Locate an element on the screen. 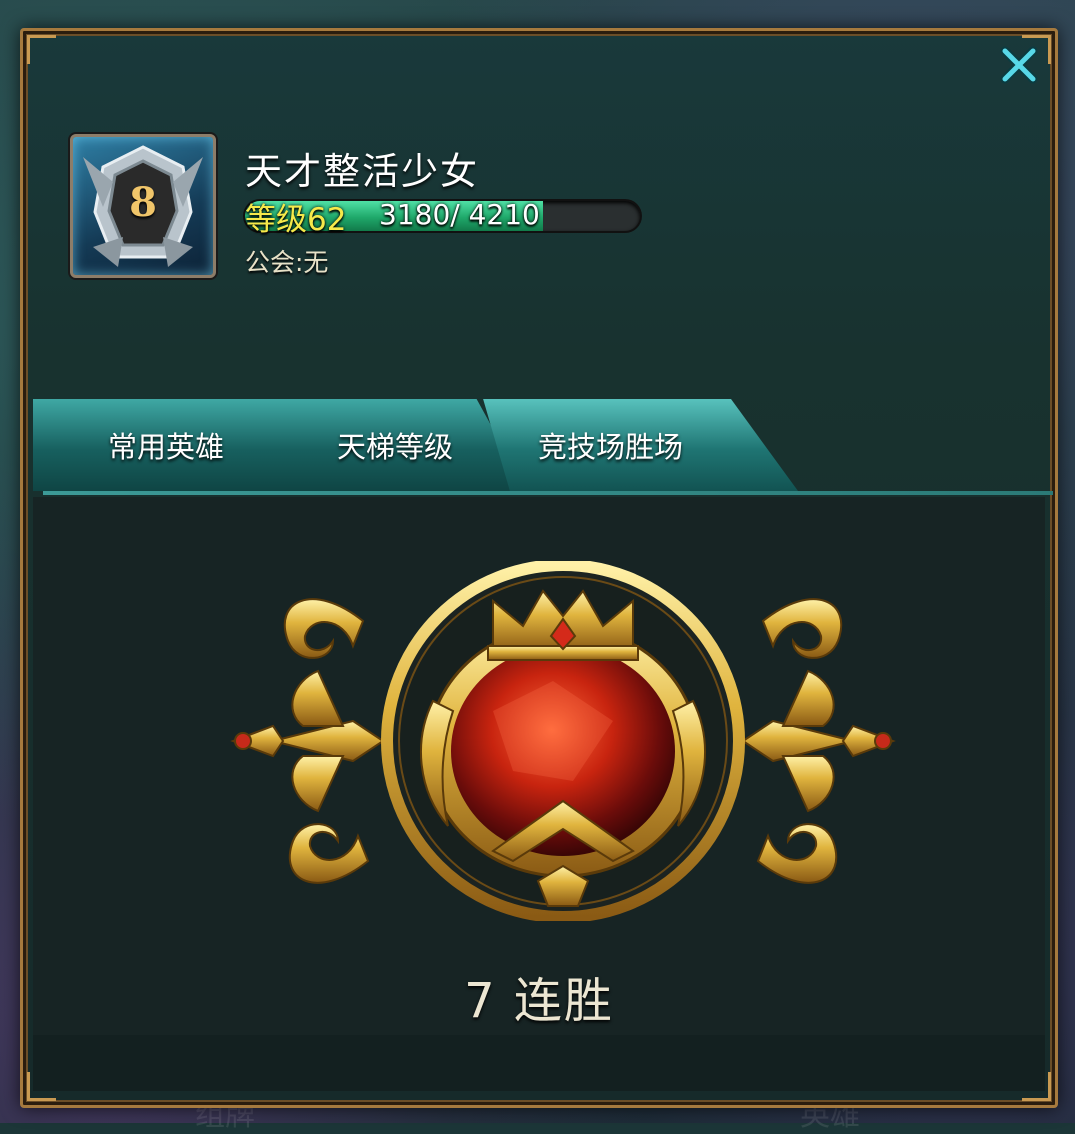 The width and height of the screenshot is (1075, 1134). left-wing-ornament is located at coordinates (307, 741).